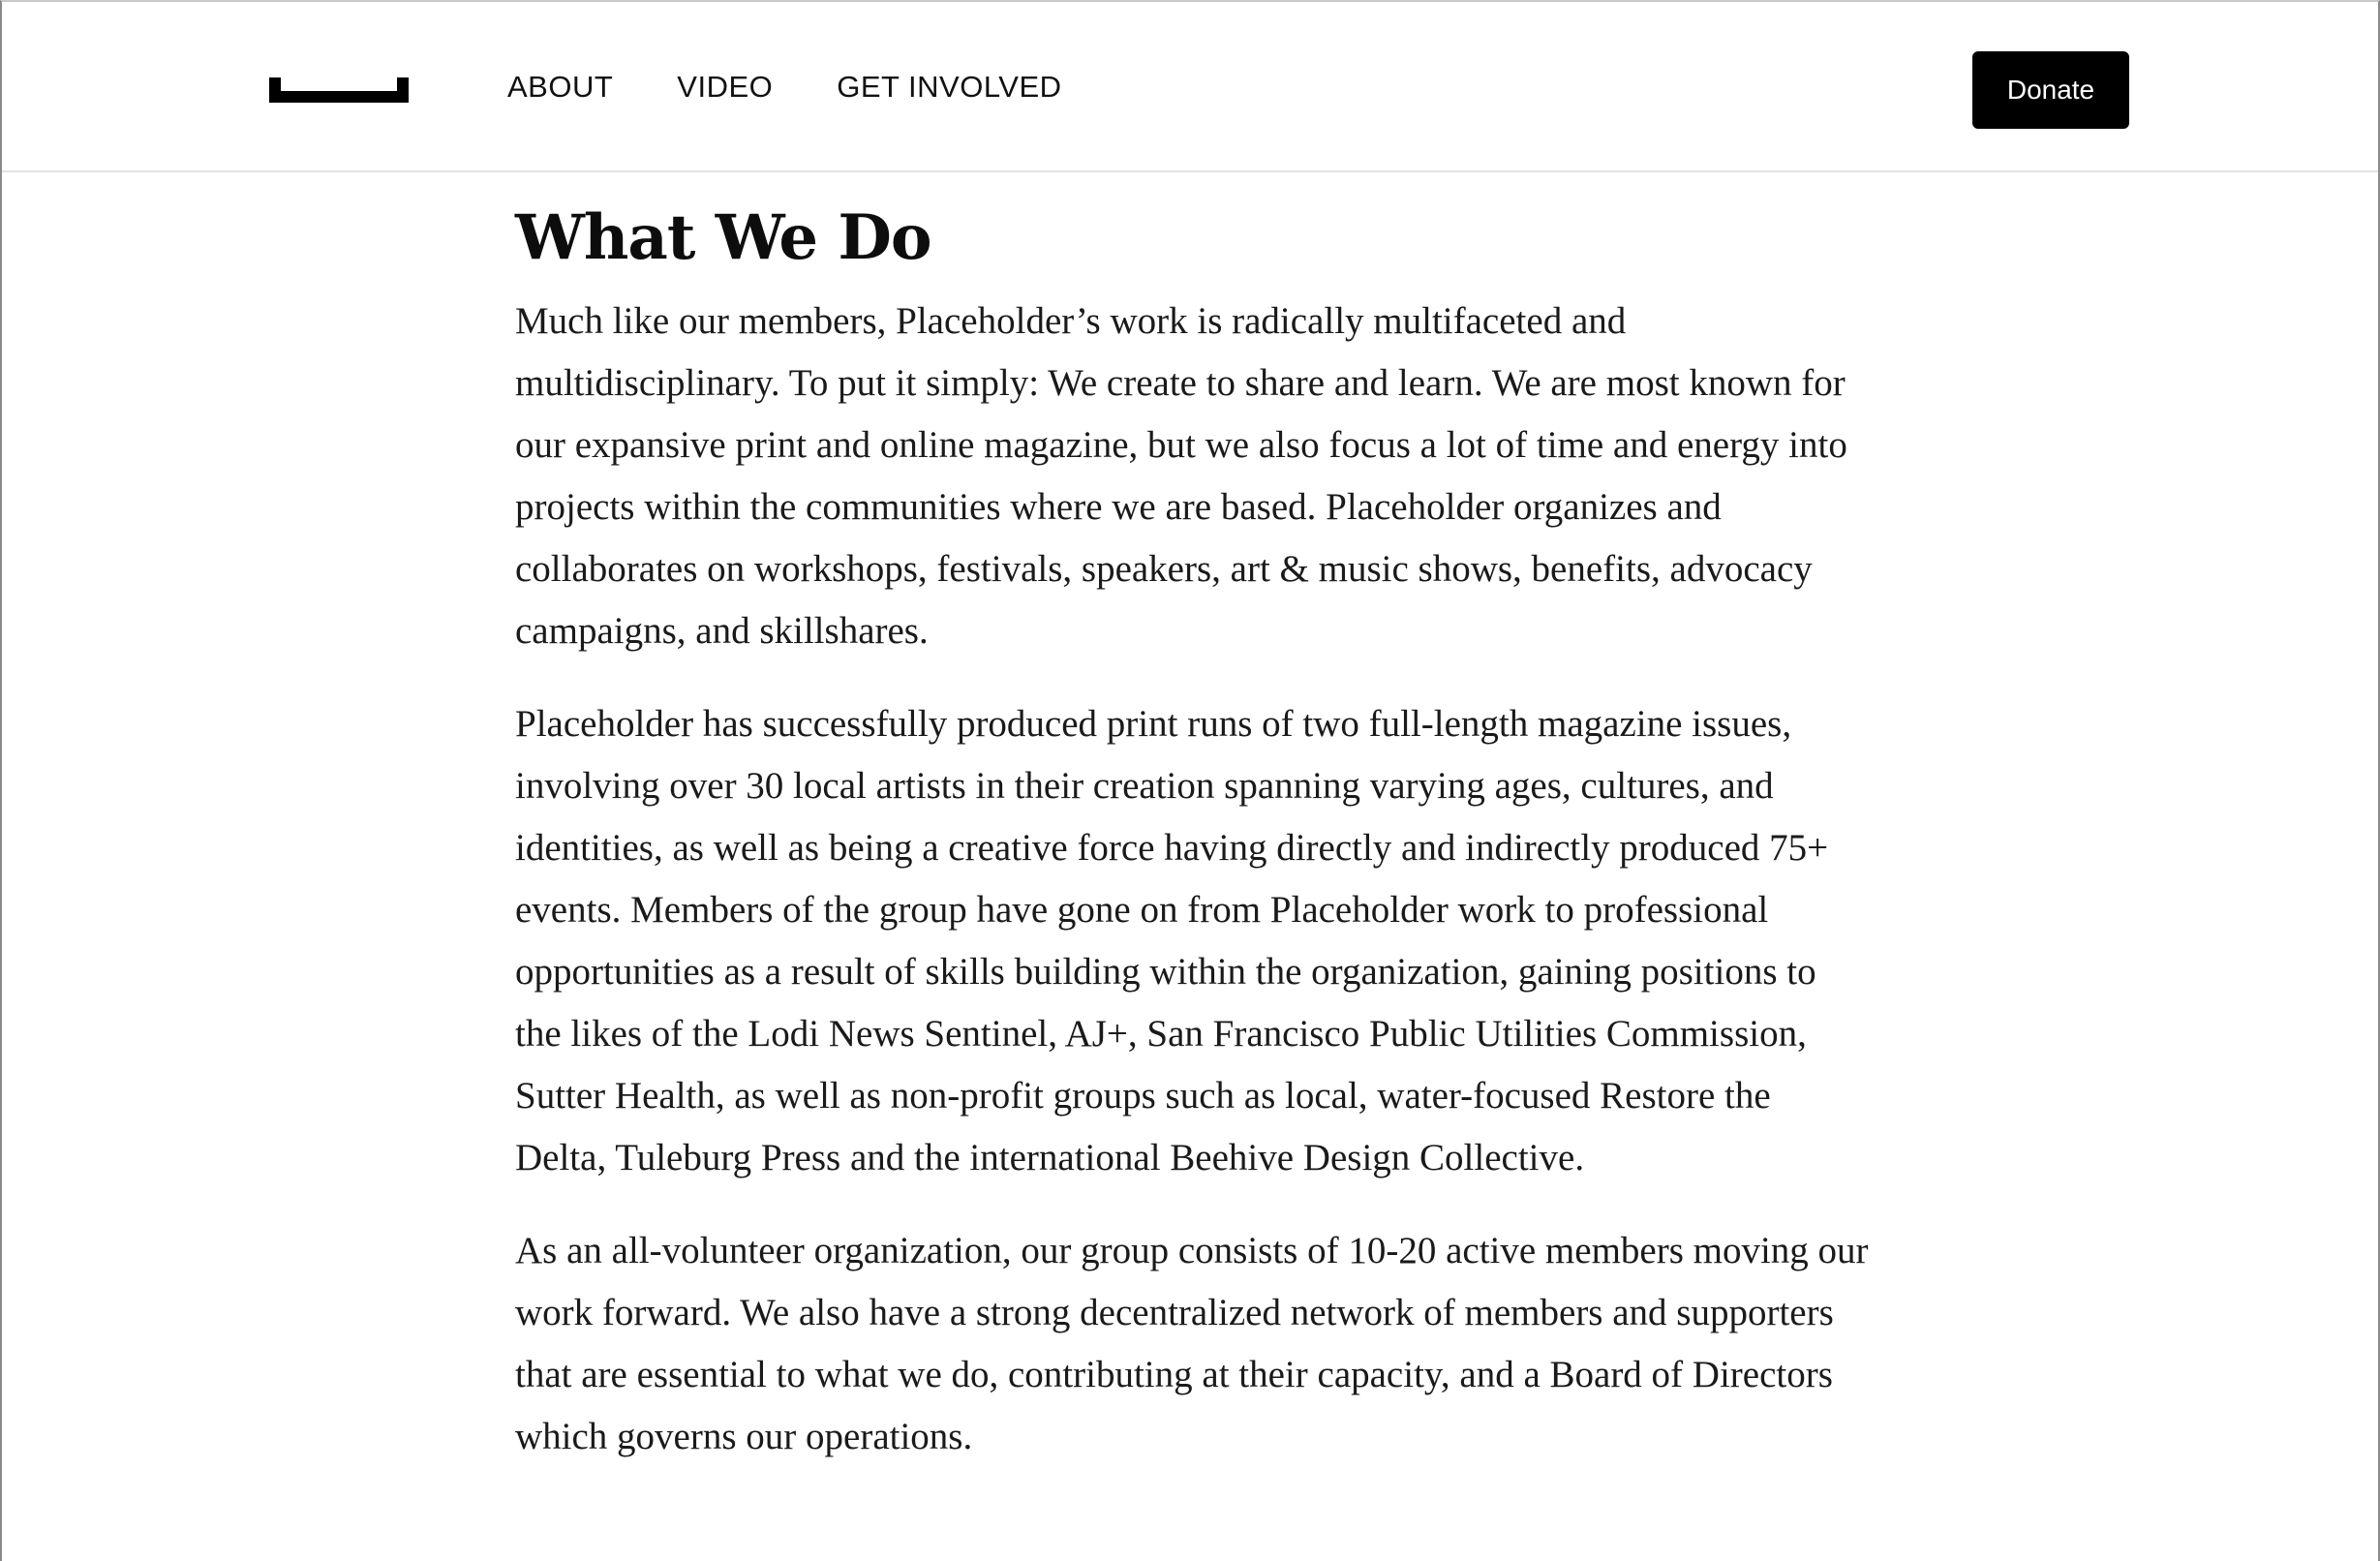 The image size is (2380, 1561). Describe the element at coordinates (339, 97) in the screenshot. I see `logo-mark-bottom` at that location.